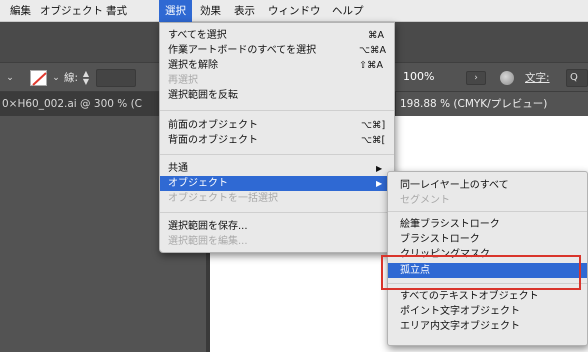  Describe the element at coordinates (440, 239) in the screenshot. I see `menu-item-label: ブラシストローク` at that location.